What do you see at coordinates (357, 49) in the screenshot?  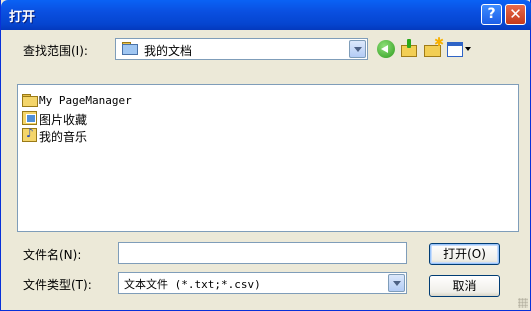 I see `lookin-dropdown-arrow` at bounding box center [357, 49].